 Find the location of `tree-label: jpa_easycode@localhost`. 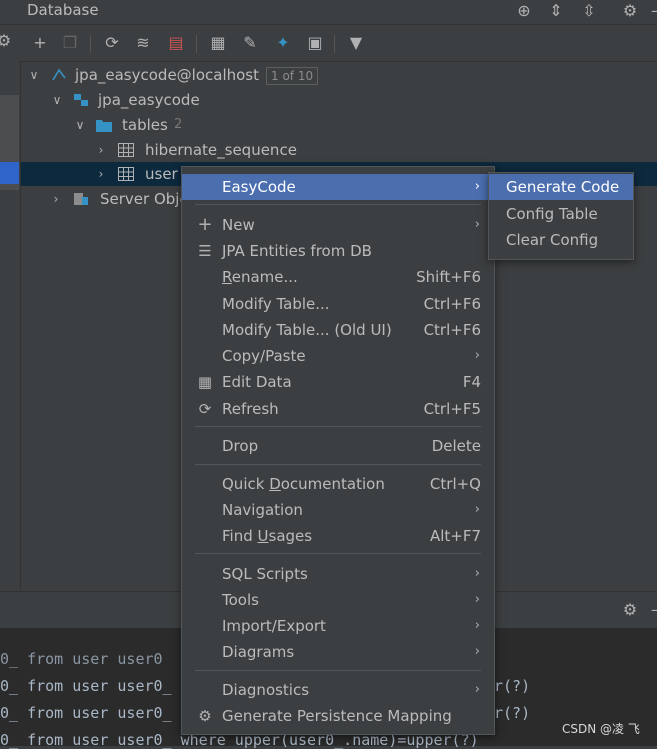

tree-label: jpa_easycode@localhost is located at coordinates (167, 75).